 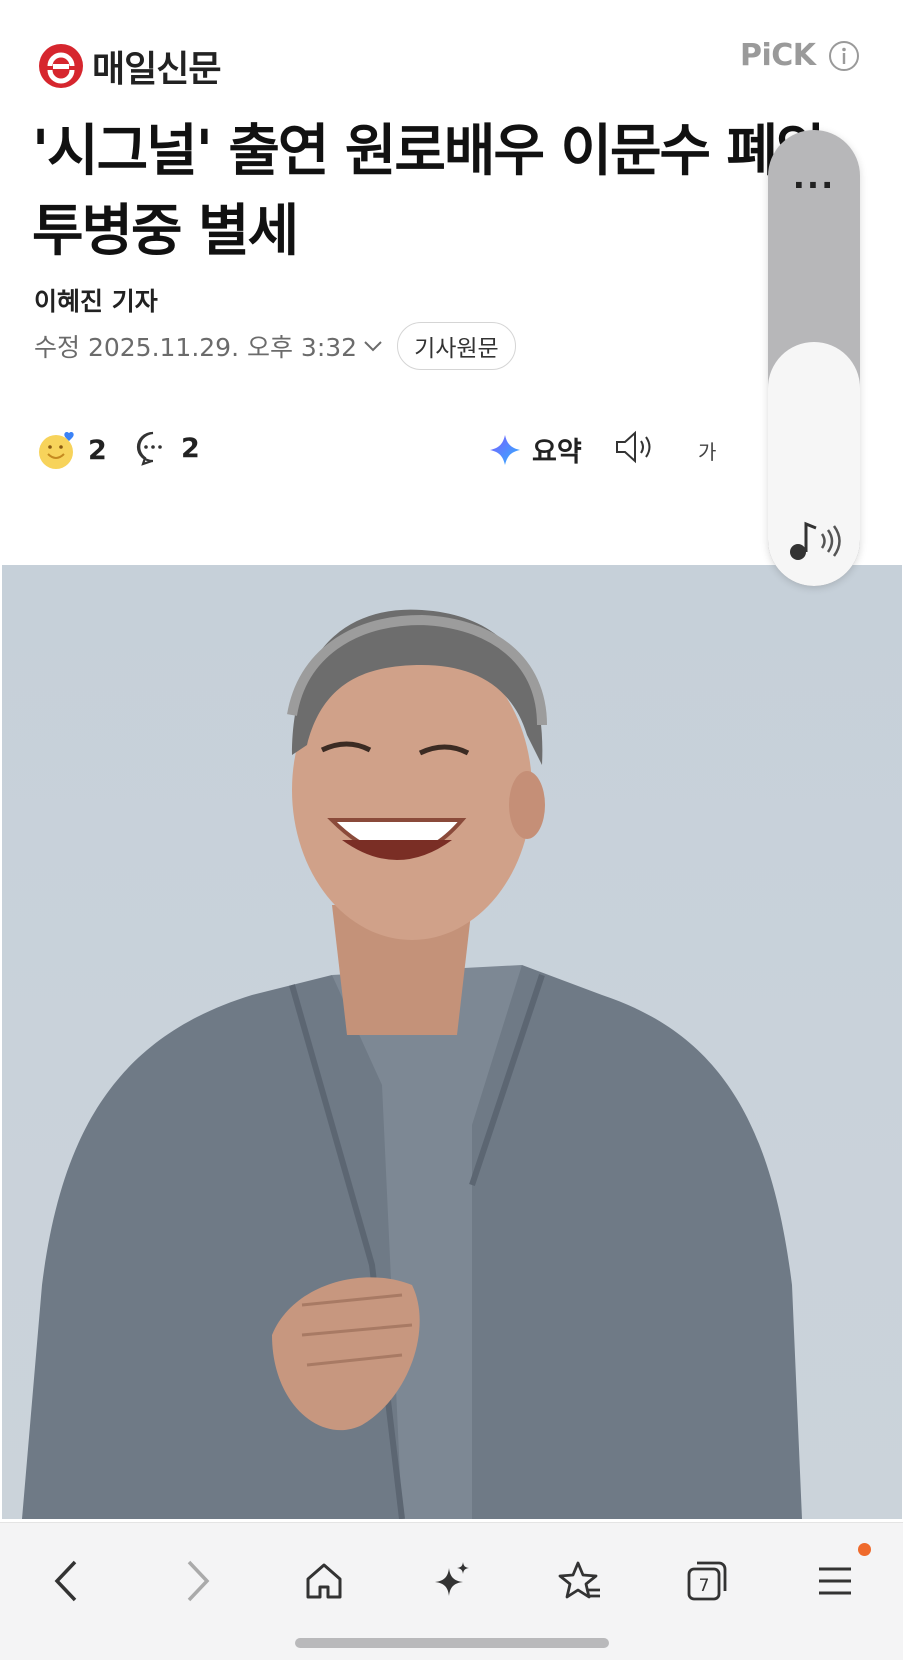 I want to click on publisher-logo-icon, so click(x=61, y=66).